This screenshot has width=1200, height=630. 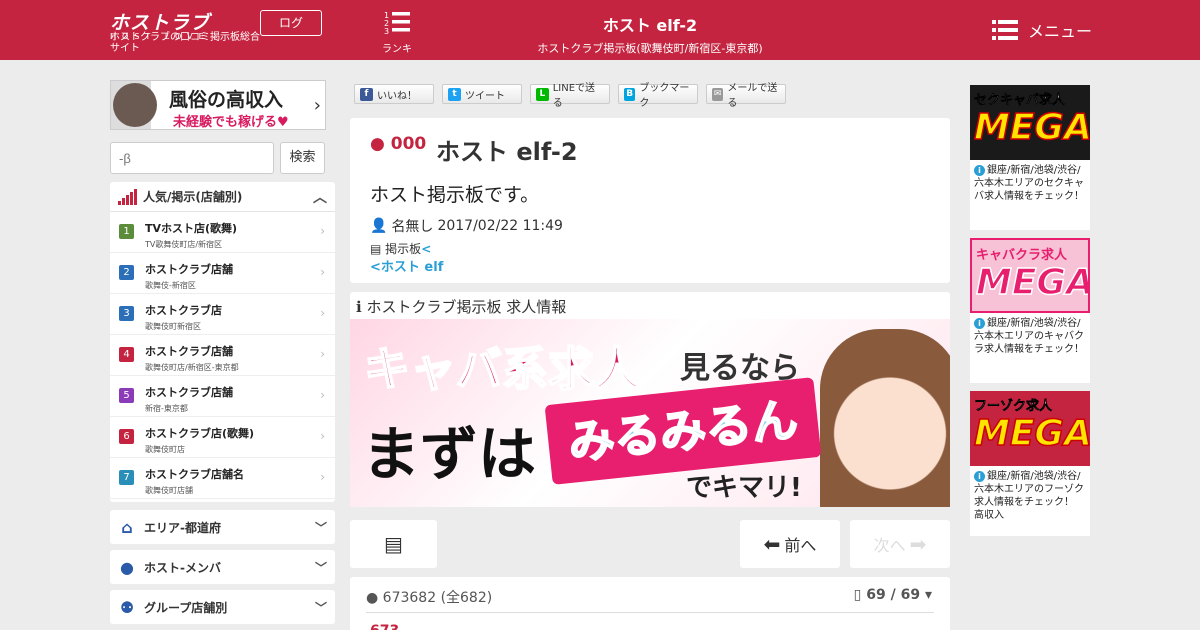 I want to click on ranking-item-sub: 歌舞伎町店, so click(x=165, y=449).